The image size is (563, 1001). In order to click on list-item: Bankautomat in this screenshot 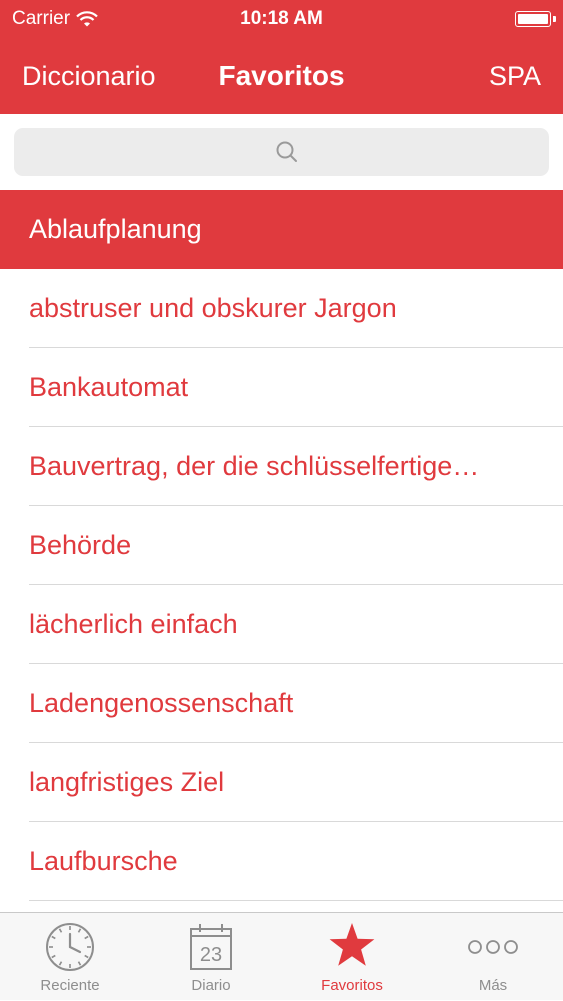, I will do `click(281, 387)`.